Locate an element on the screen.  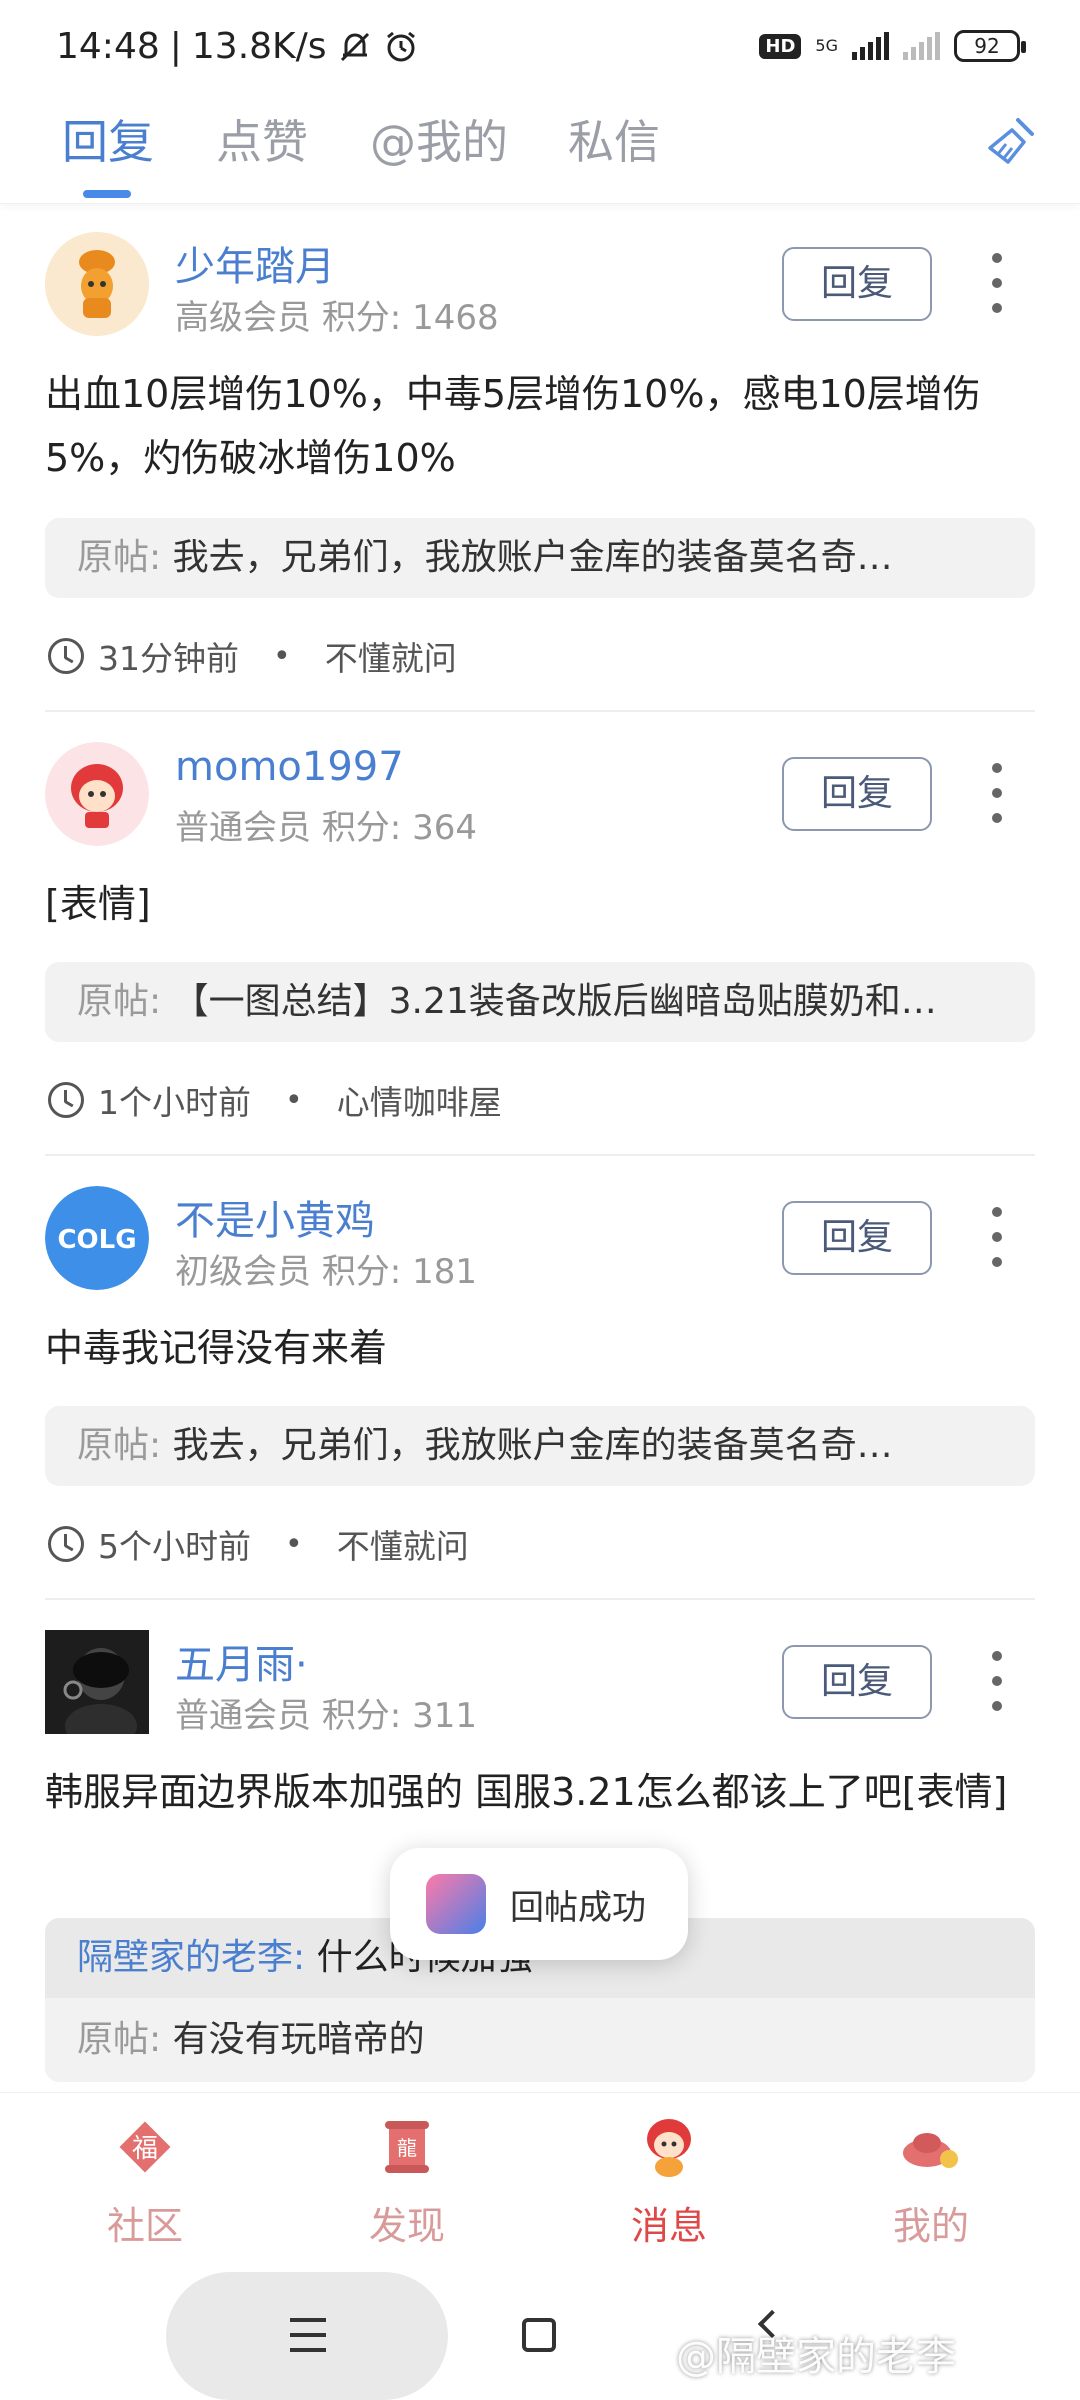
watermark: @隔壁家的老李 is located at coordinates (816, 2357).